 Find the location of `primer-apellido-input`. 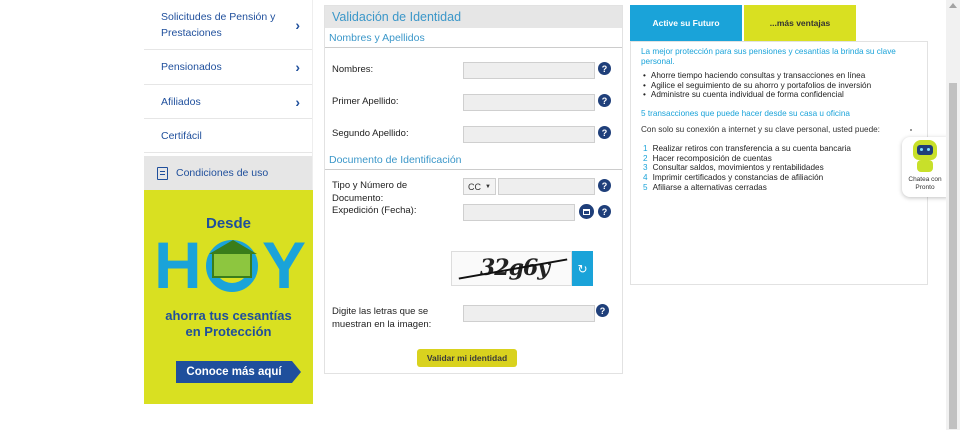

primer-apellido-input is located at coordinates (529, 102).